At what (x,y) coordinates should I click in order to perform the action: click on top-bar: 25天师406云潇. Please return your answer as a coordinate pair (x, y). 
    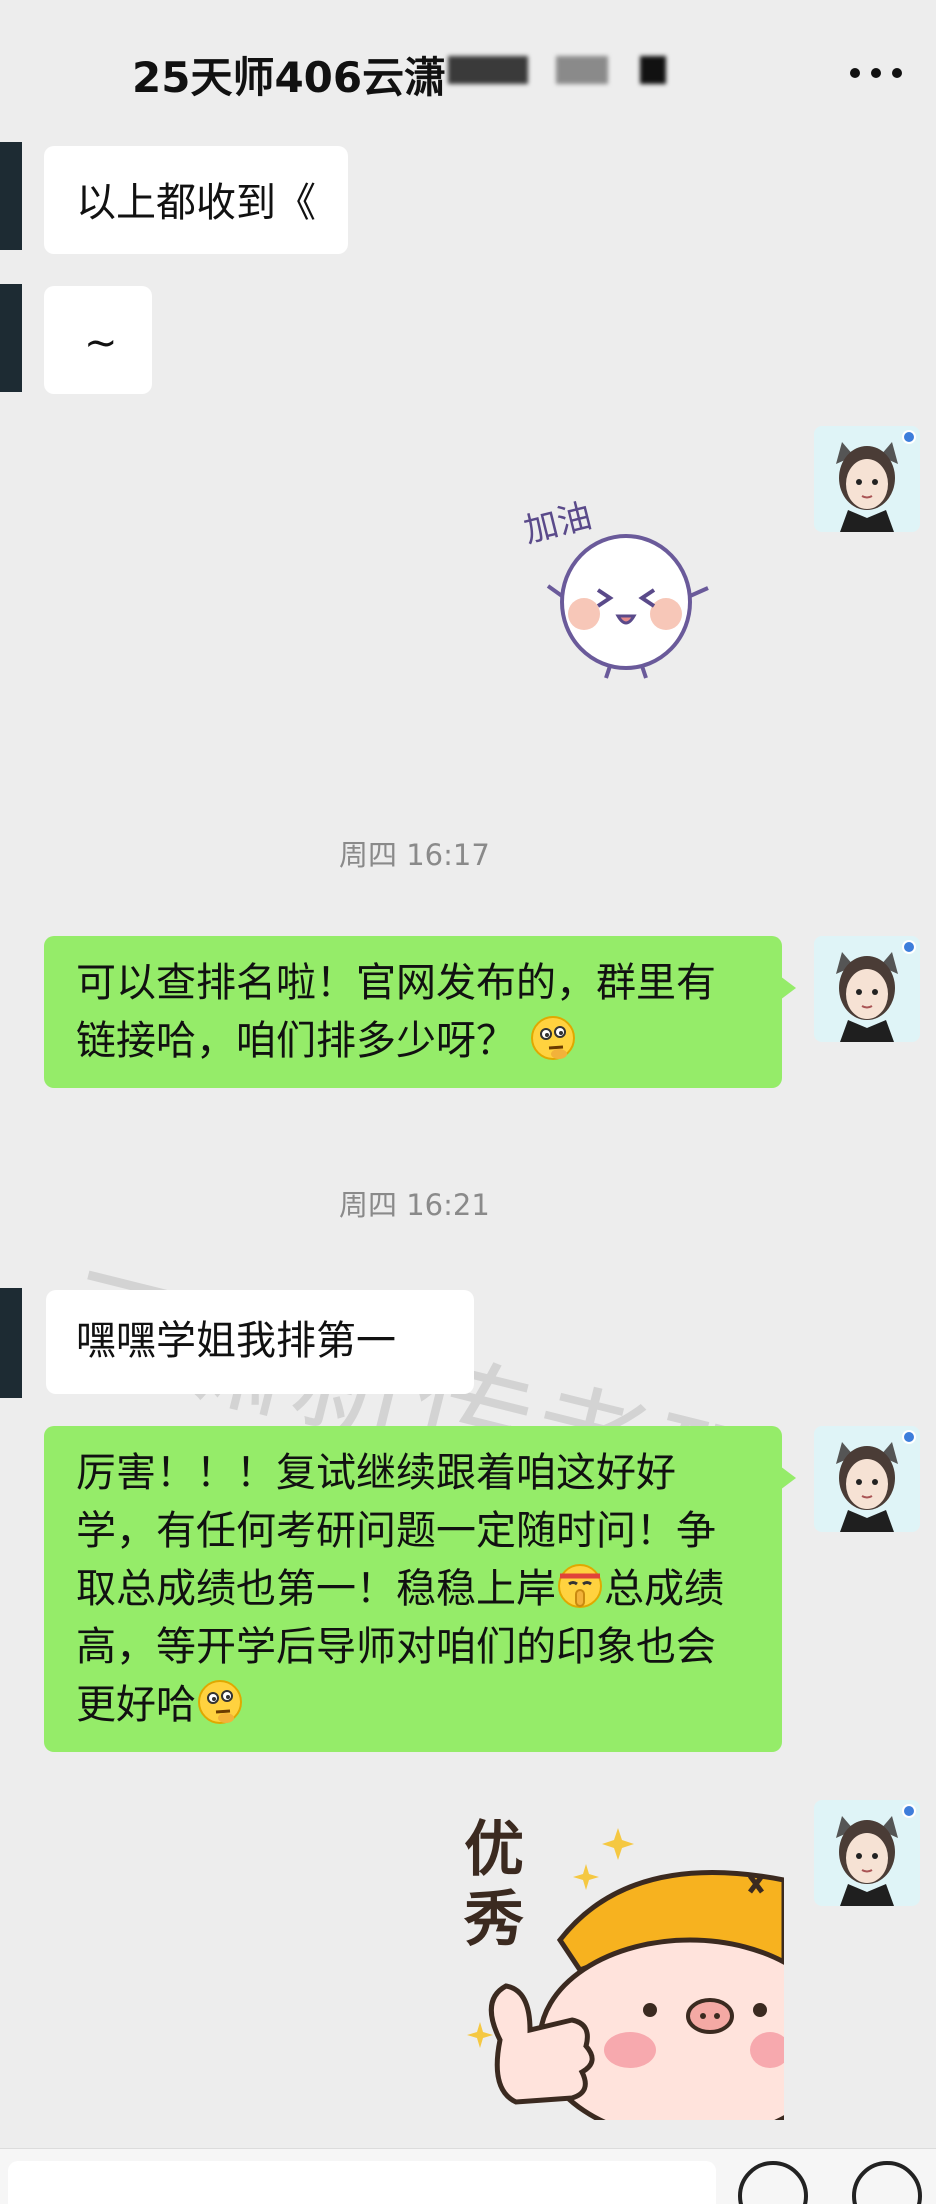
    Looking at the image, I should click on (468, 70).